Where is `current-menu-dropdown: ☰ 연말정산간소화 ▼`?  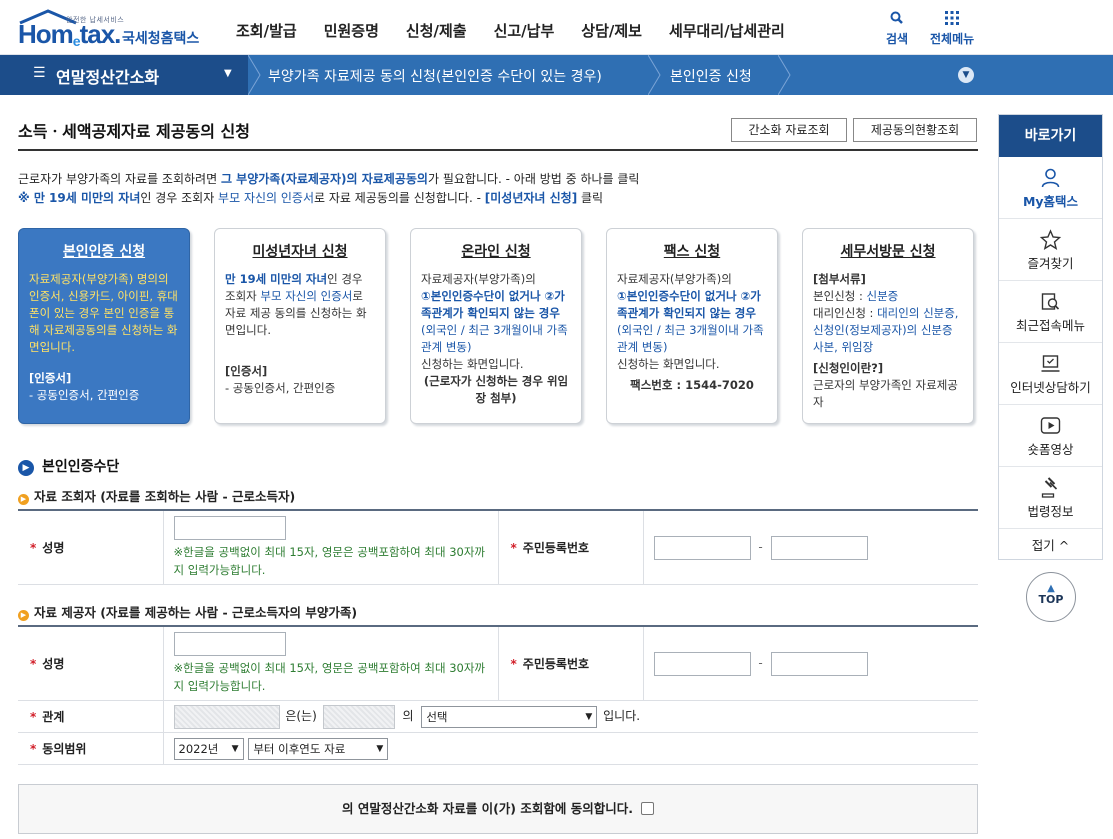
current-menu-dropdown: ☰ 연말정산간소화 ▼ is located at coordinates (124, 75).